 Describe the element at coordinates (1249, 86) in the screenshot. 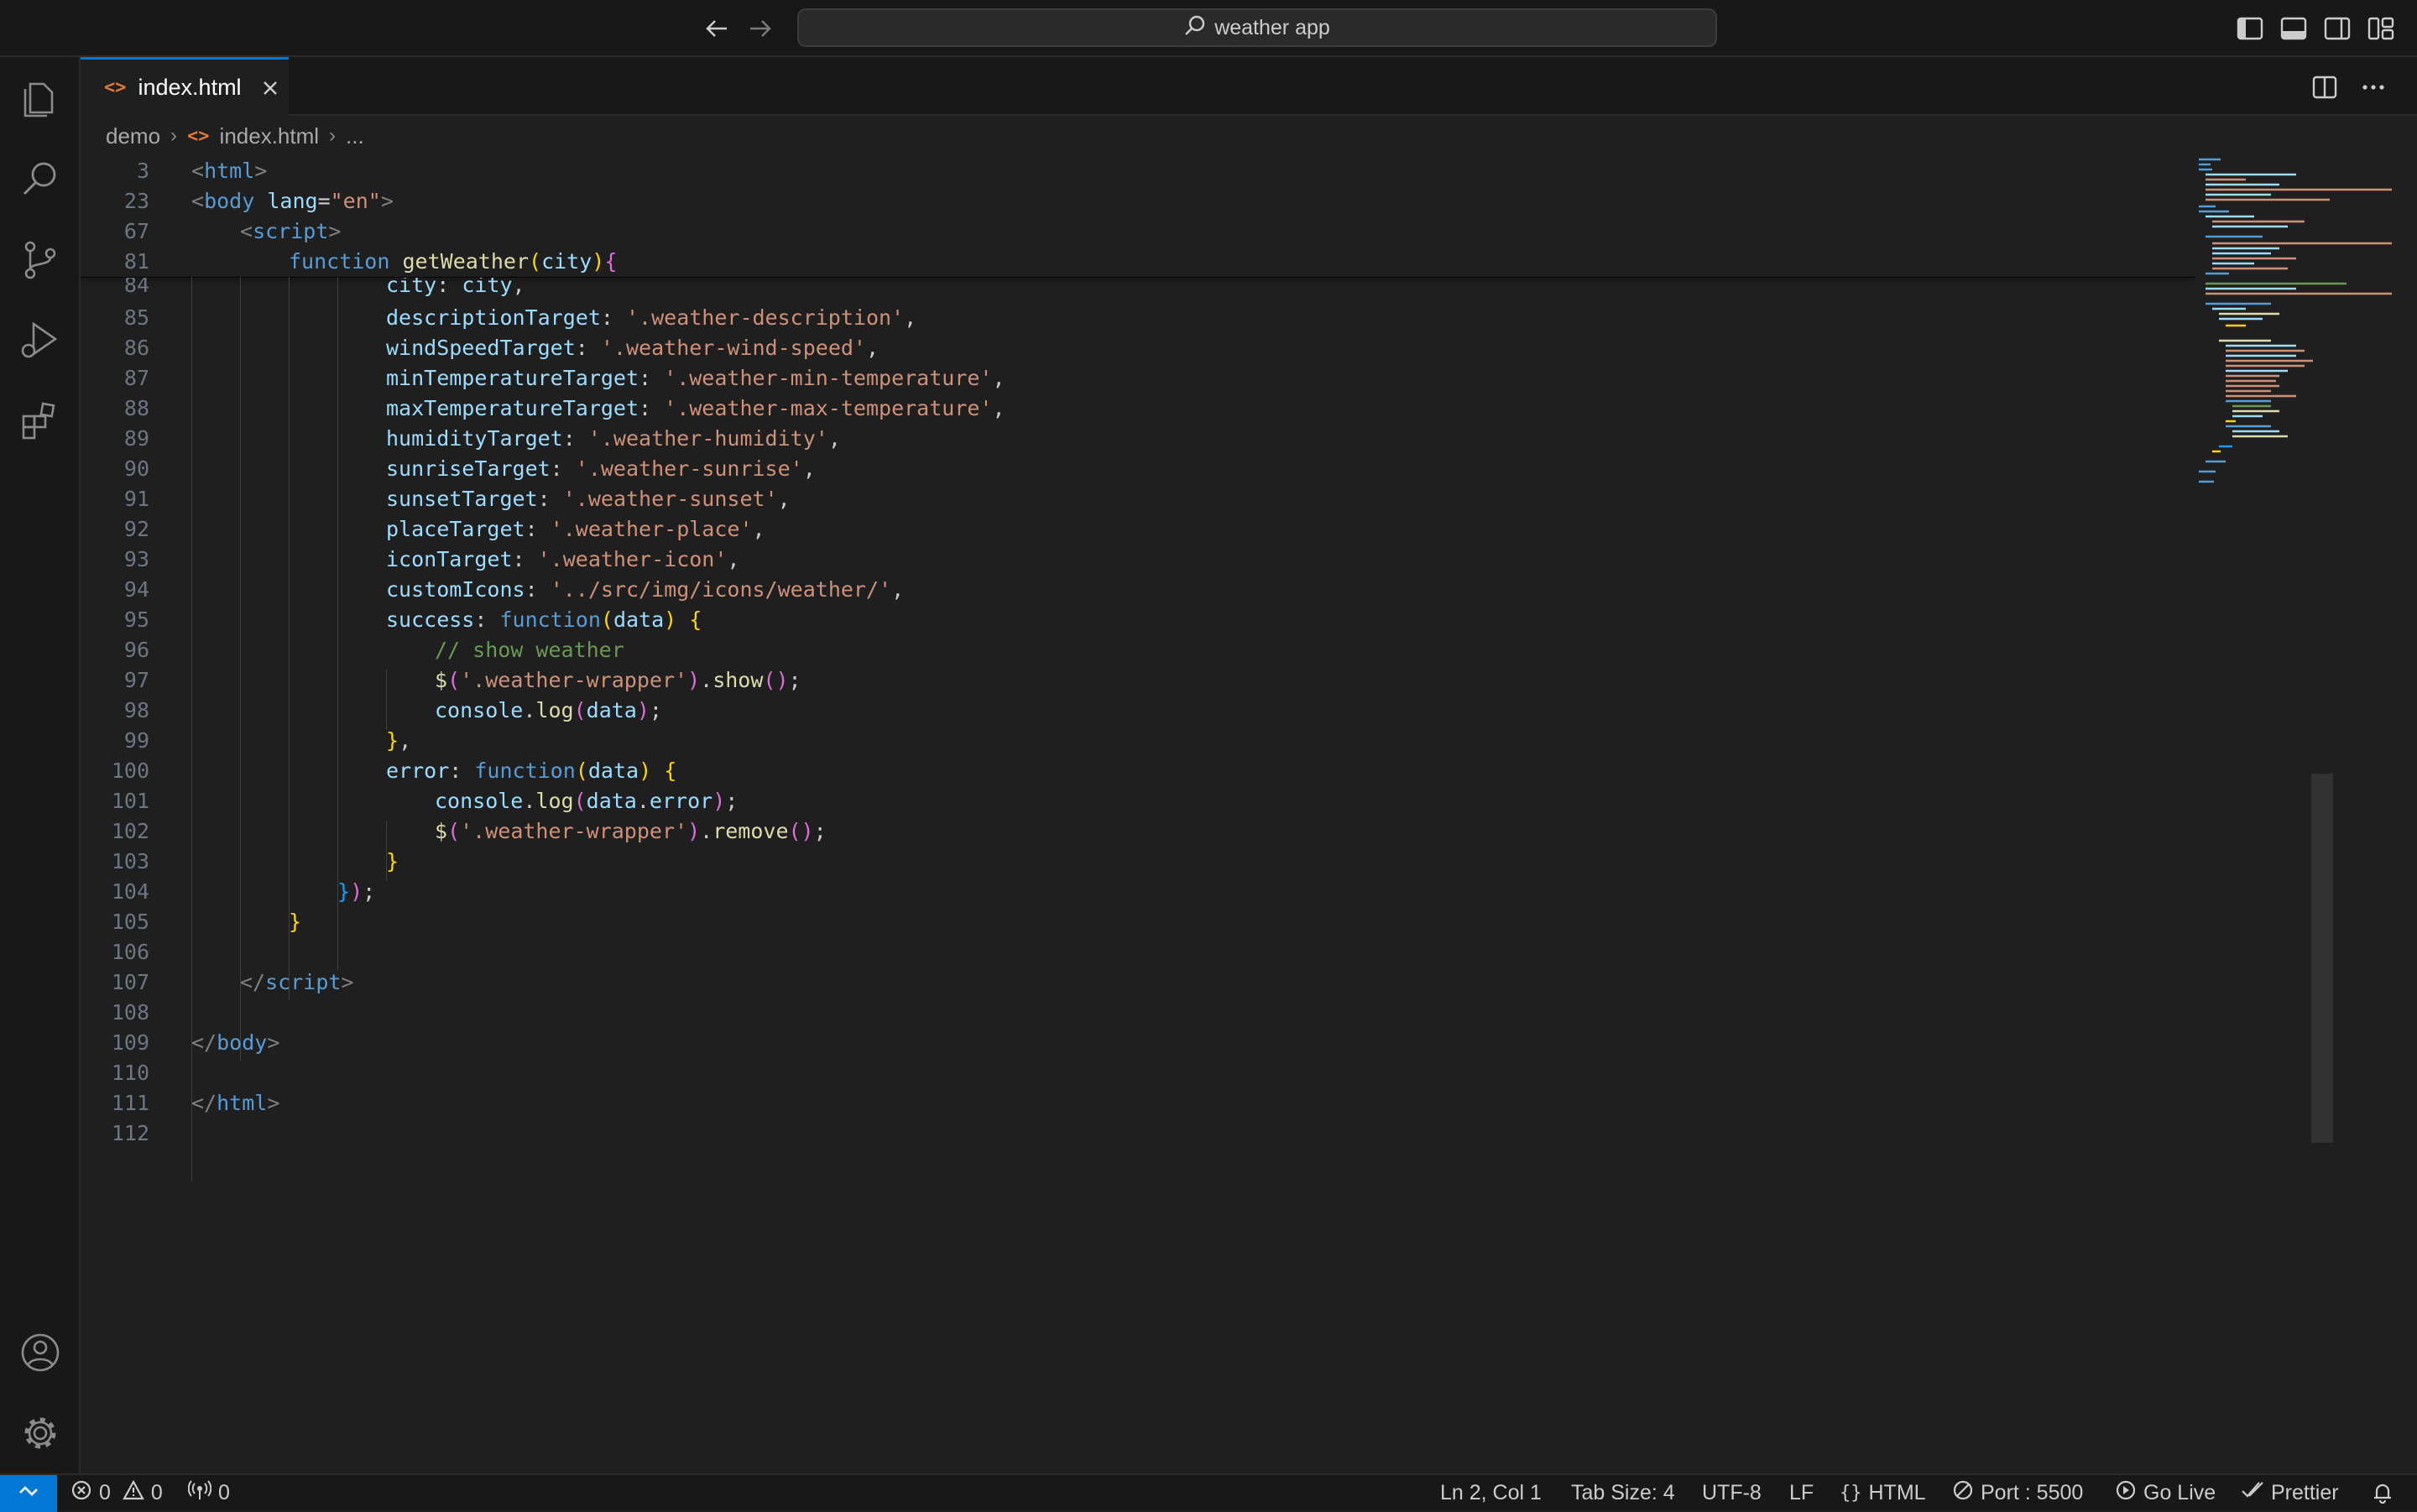

I see `tab-bar: <> index.html` at that location.